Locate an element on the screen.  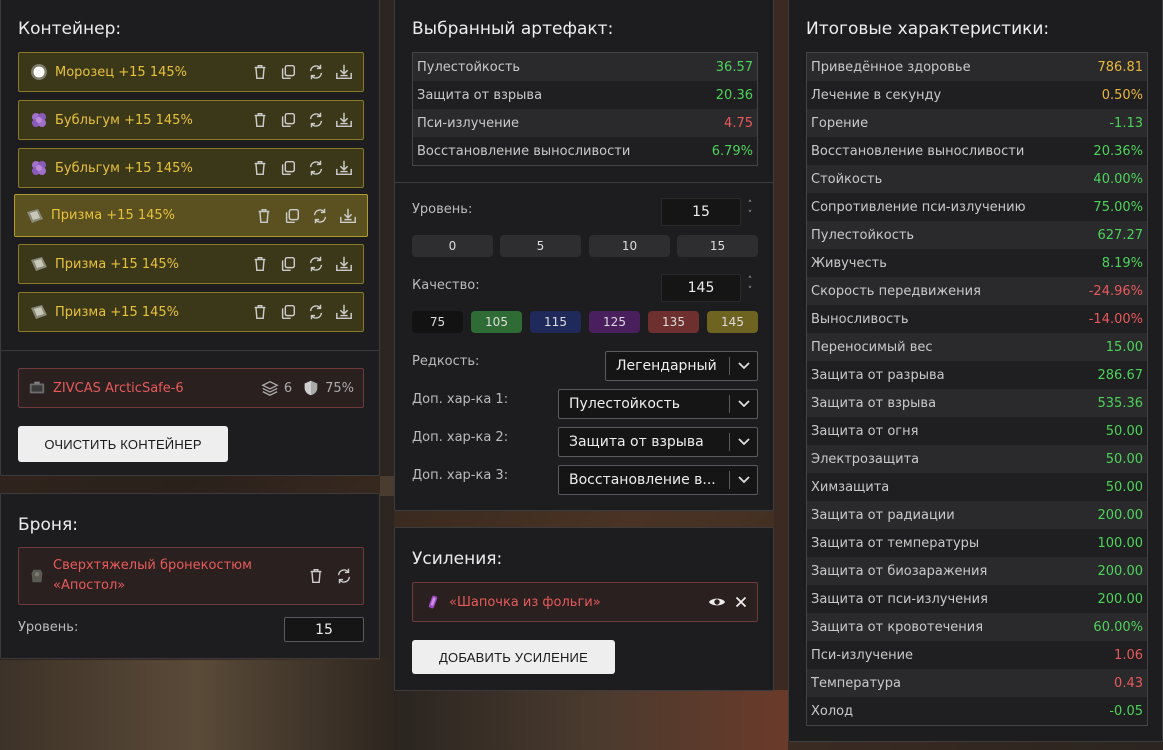
total-value: 627.27 is located at coordinates (1120, 235).